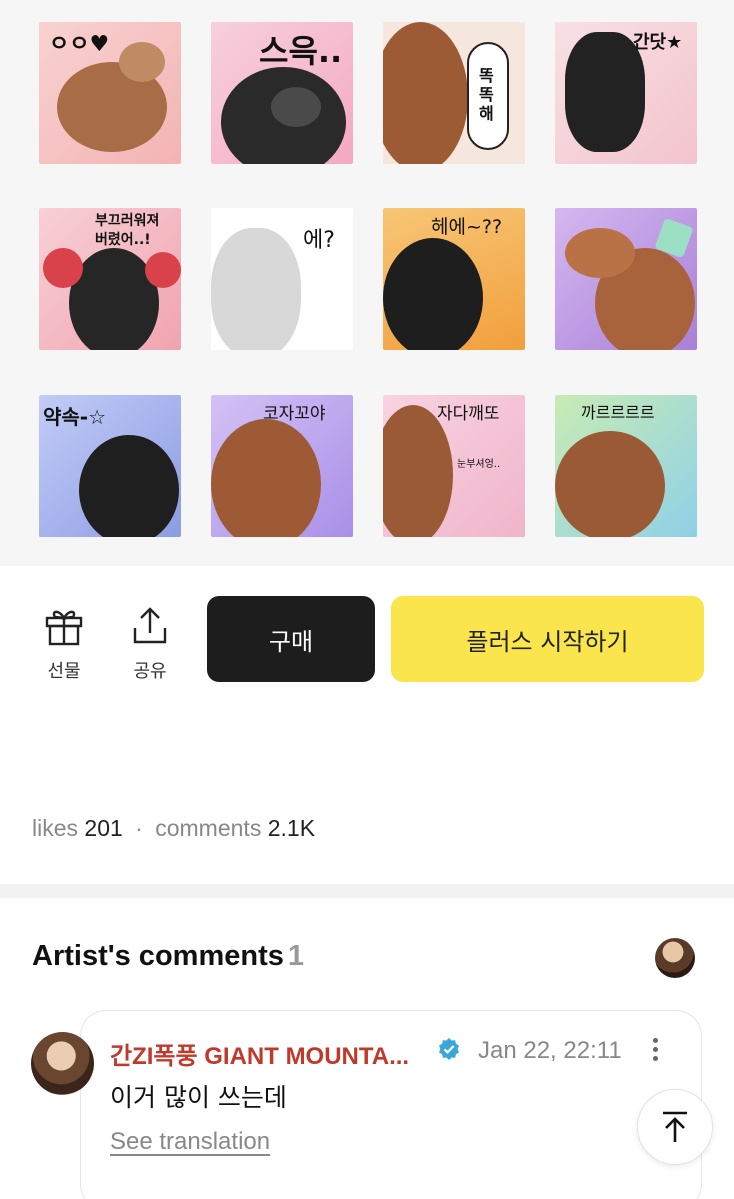  Describe the element at coordinates (675, 958) in the screenshot. I see `artist-avatar` at that location.